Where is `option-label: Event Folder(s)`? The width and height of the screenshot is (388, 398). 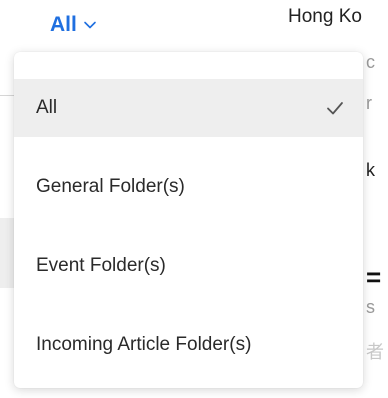
option-label: Event Folder(s) is located at coordinates (101, 265).